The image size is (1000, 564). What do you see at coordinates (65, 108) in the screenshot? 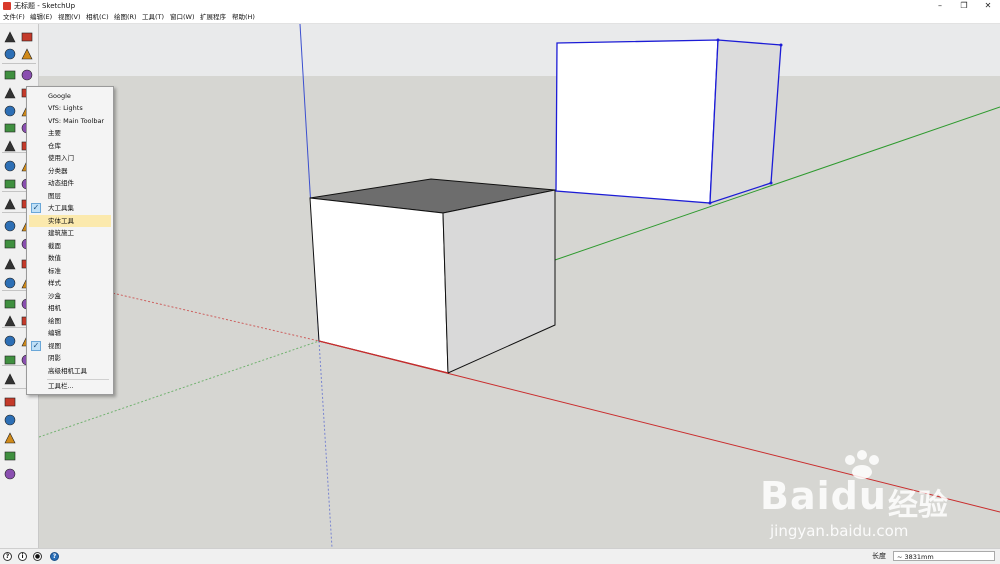
I see `toolbar-menu-item-label: VfS: Lights` at bounding box center [65, 108].